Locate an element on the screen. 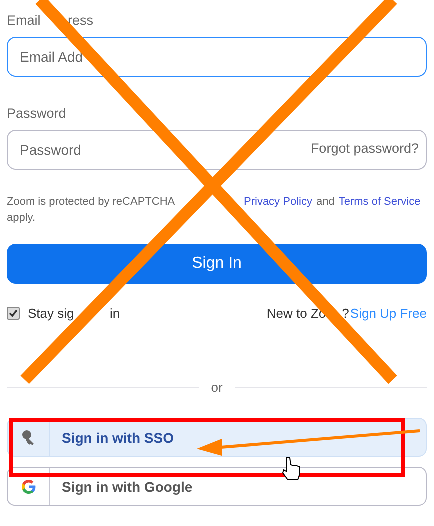  recaptcha-notice: and is located at coordinates (325, 202).